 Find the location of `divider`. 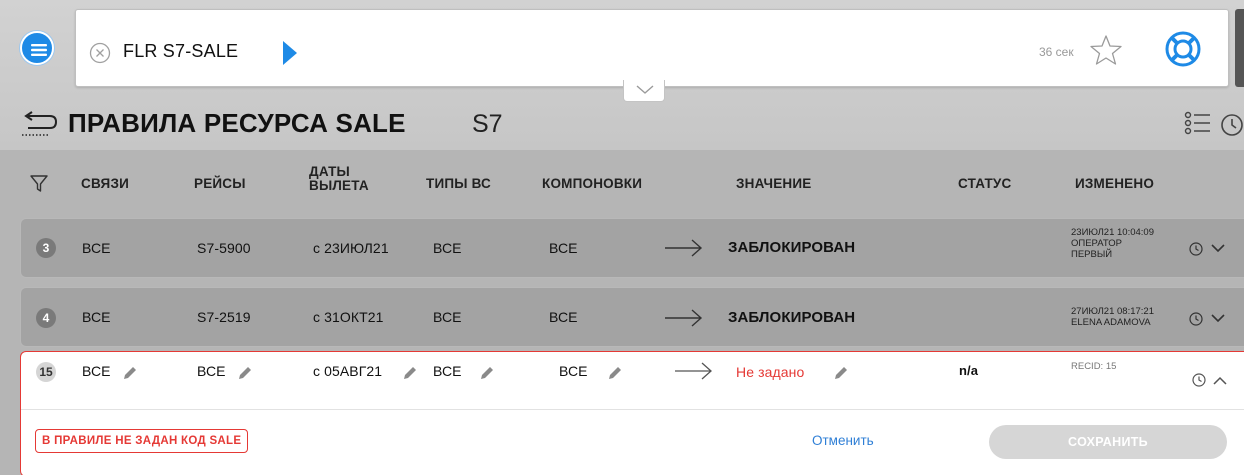

divider is located at coordinates (632, 409).